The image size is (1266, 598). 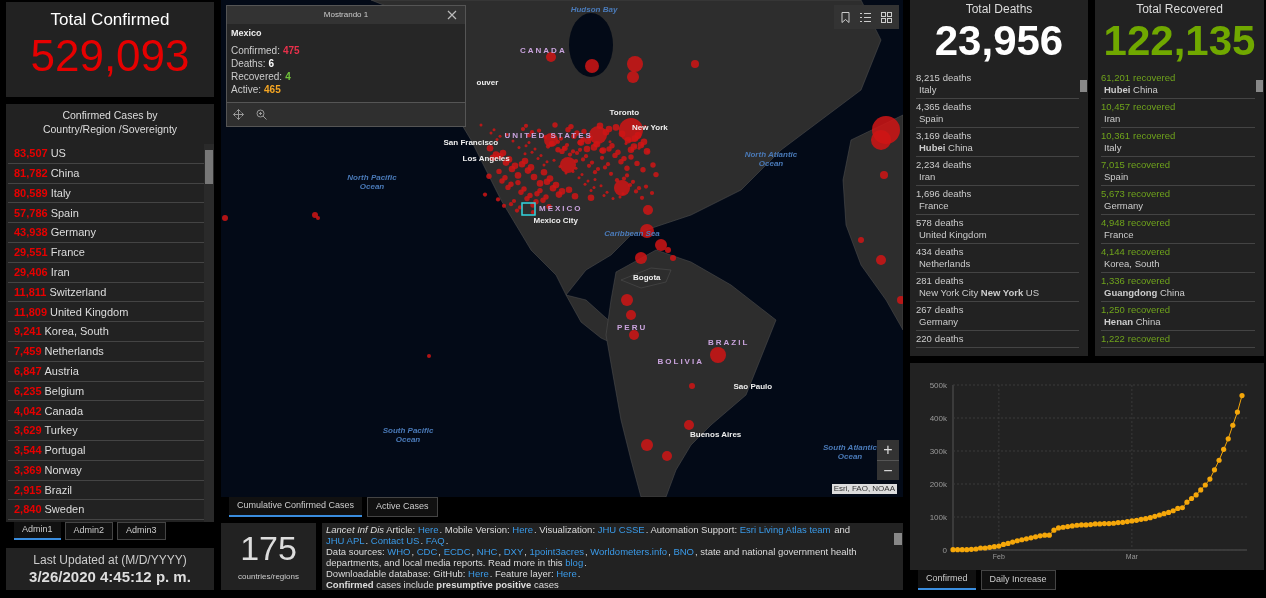 What do you see at coordinates (37, 531) in the screenshot?
I see `tab: Admin1` at bounding box center [37, 531].